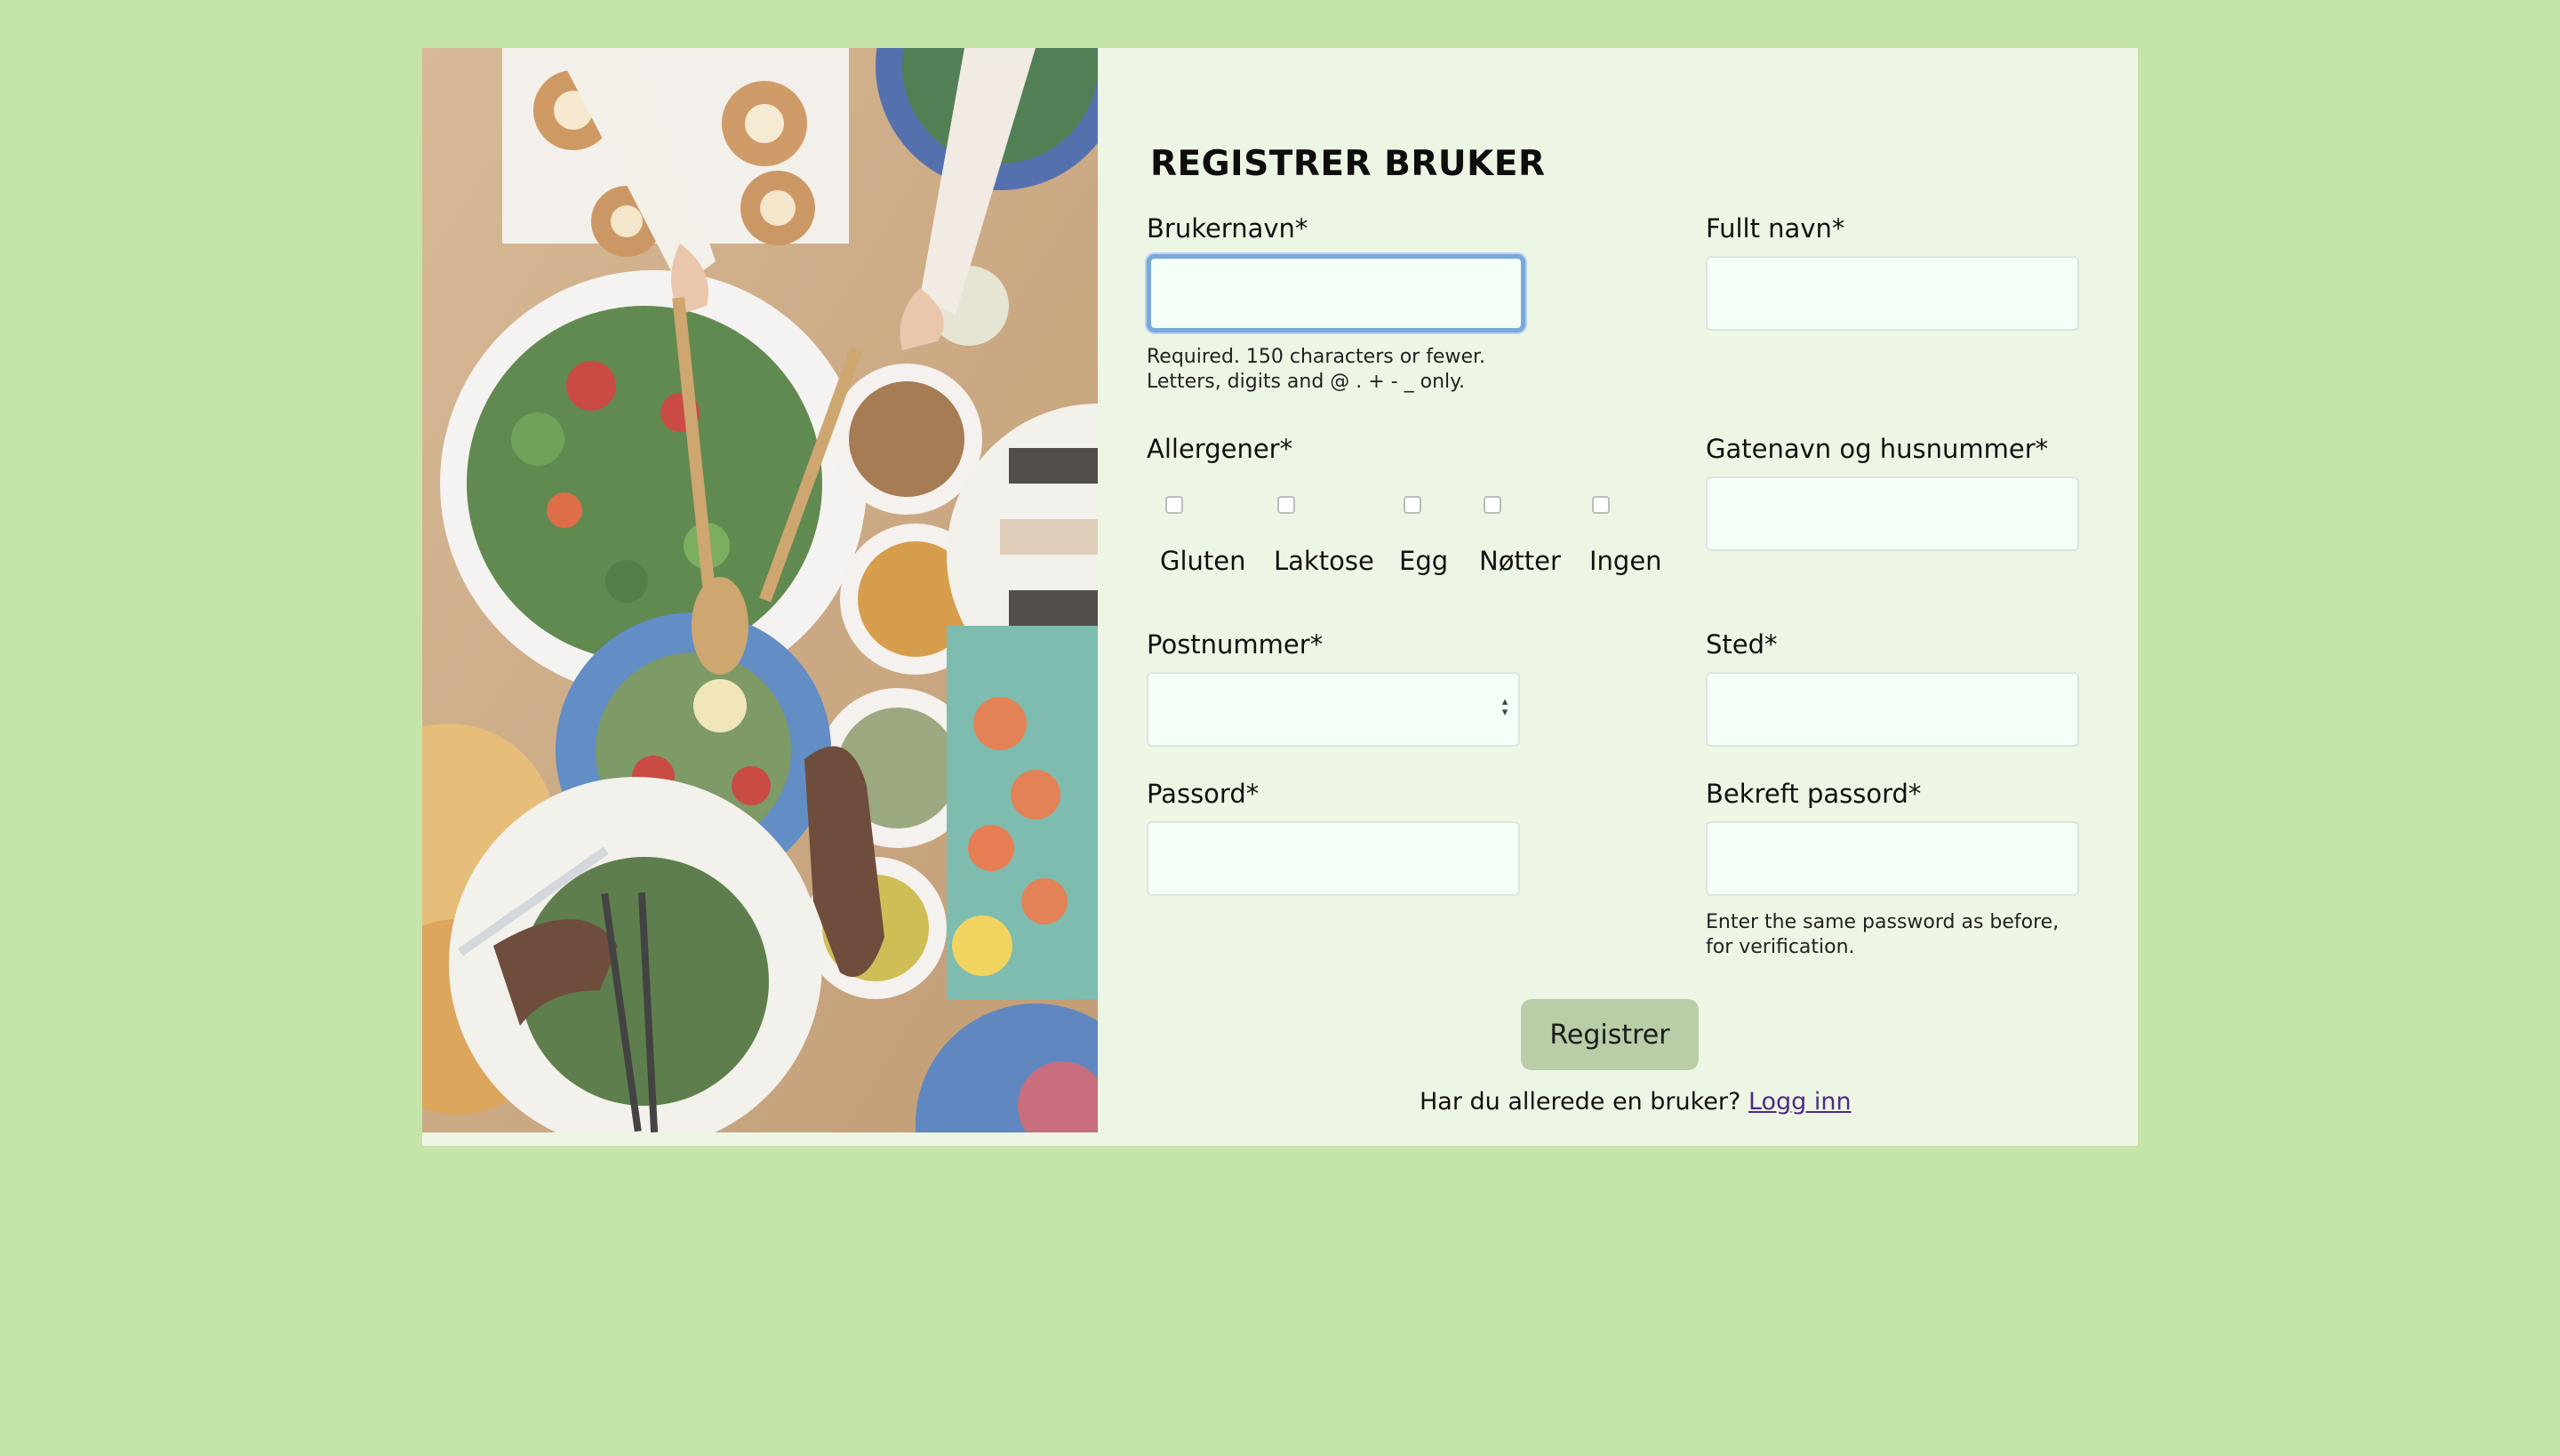 The height and width of the screenshot is (1456, 2560). I want to click on login-prompt: Har du allerede en bruker? Logg inn, so click(1636, 1102).